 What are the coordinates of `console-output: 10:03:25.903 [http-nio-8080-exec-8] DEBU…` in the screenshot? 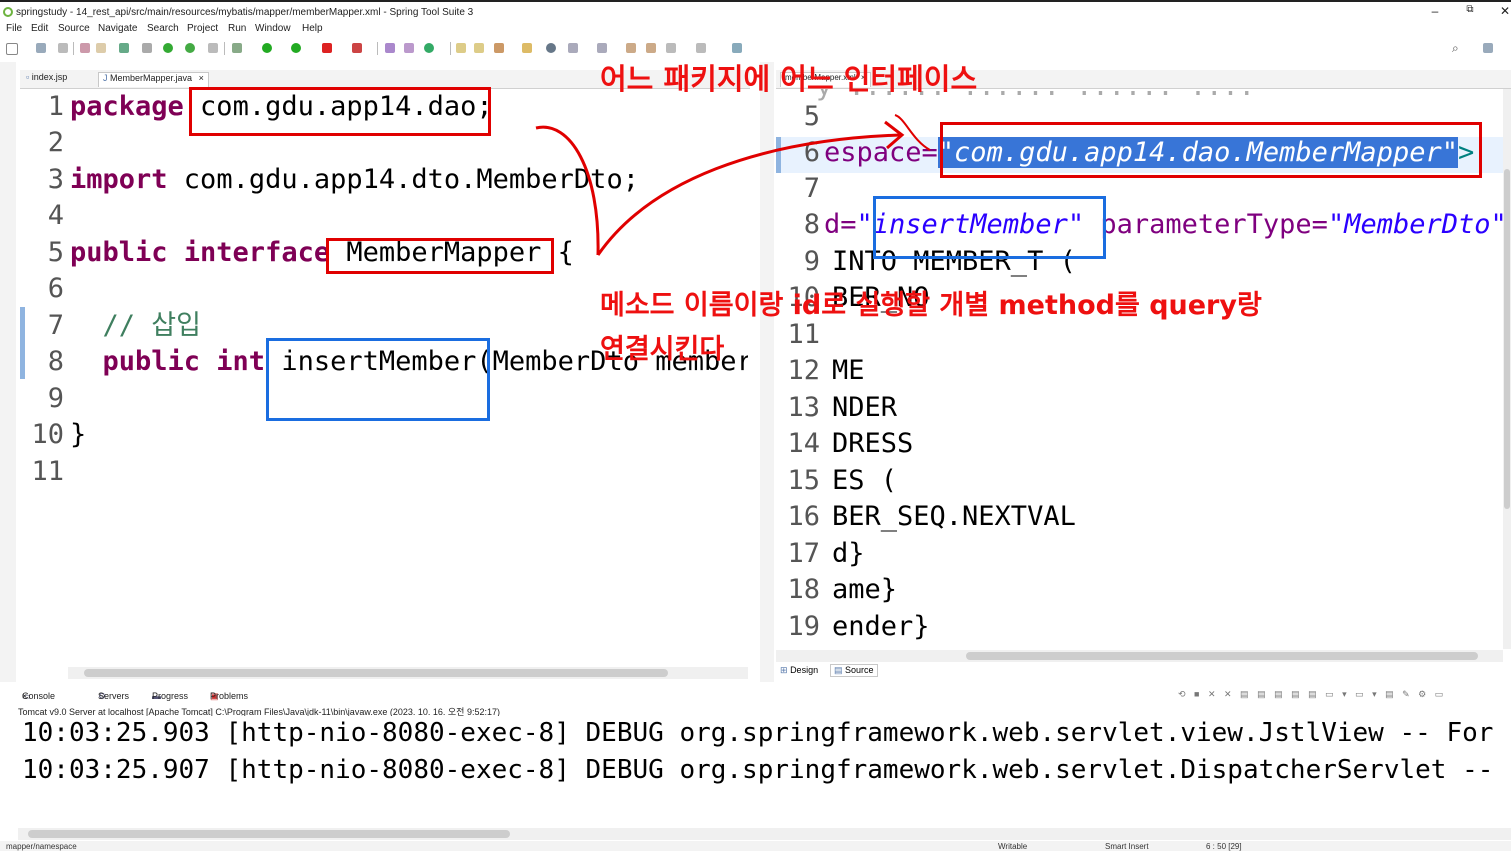 It's located at (764, 772).